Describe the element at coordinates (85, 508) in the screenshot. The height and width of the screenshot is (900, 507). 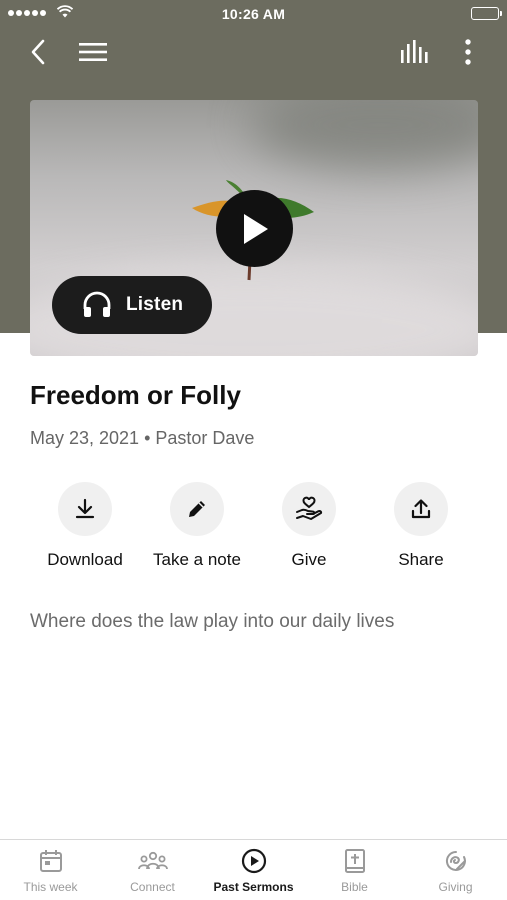
I see `download-icon` at that location.